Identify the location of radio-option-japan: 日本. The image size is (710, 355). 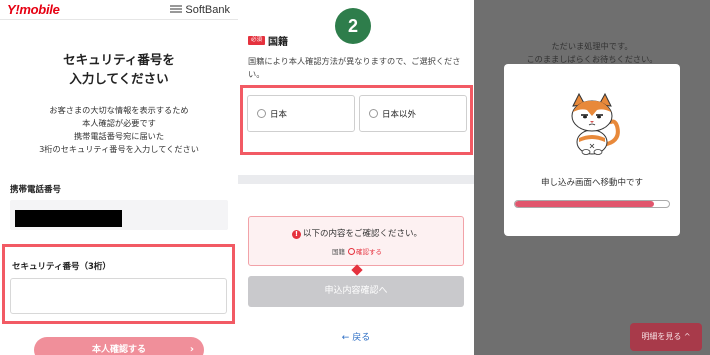
(301, 113).